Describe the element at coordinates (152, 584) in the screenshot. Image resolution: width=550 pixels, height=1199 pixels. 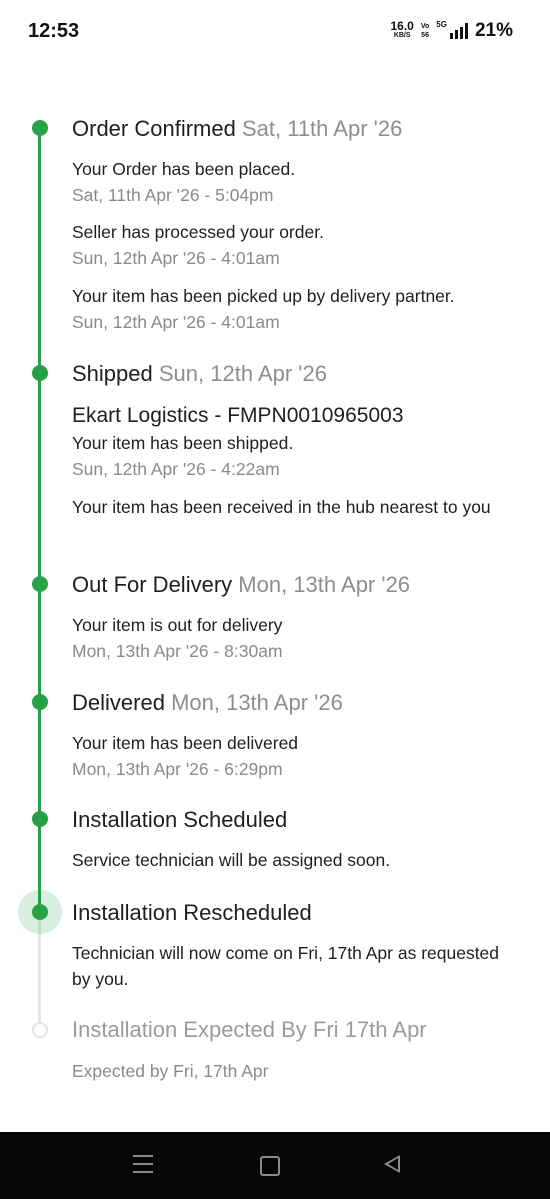
I see `step-title: Out For Delivery` at that location.